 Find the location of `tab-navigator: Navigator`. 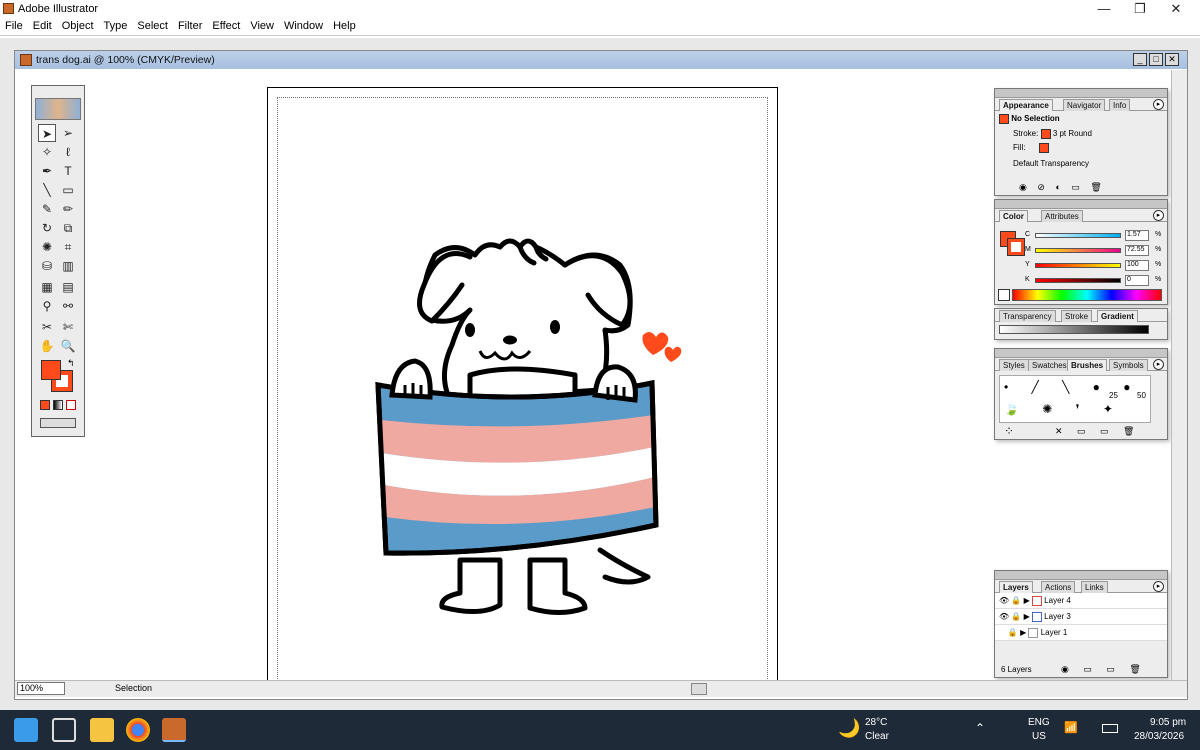

tab-navigator: Navigator is located at coordinates (1084, 105).